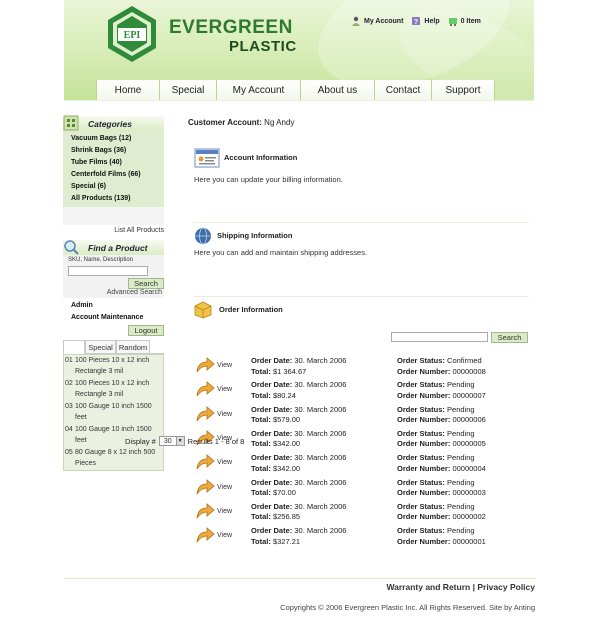 The height and width of the screenshot is (620, 598). What do you see at coordinates (272, 506) in the screenshot?
I see `order-date-label: Order Date:` at bounding box center [272, 506].